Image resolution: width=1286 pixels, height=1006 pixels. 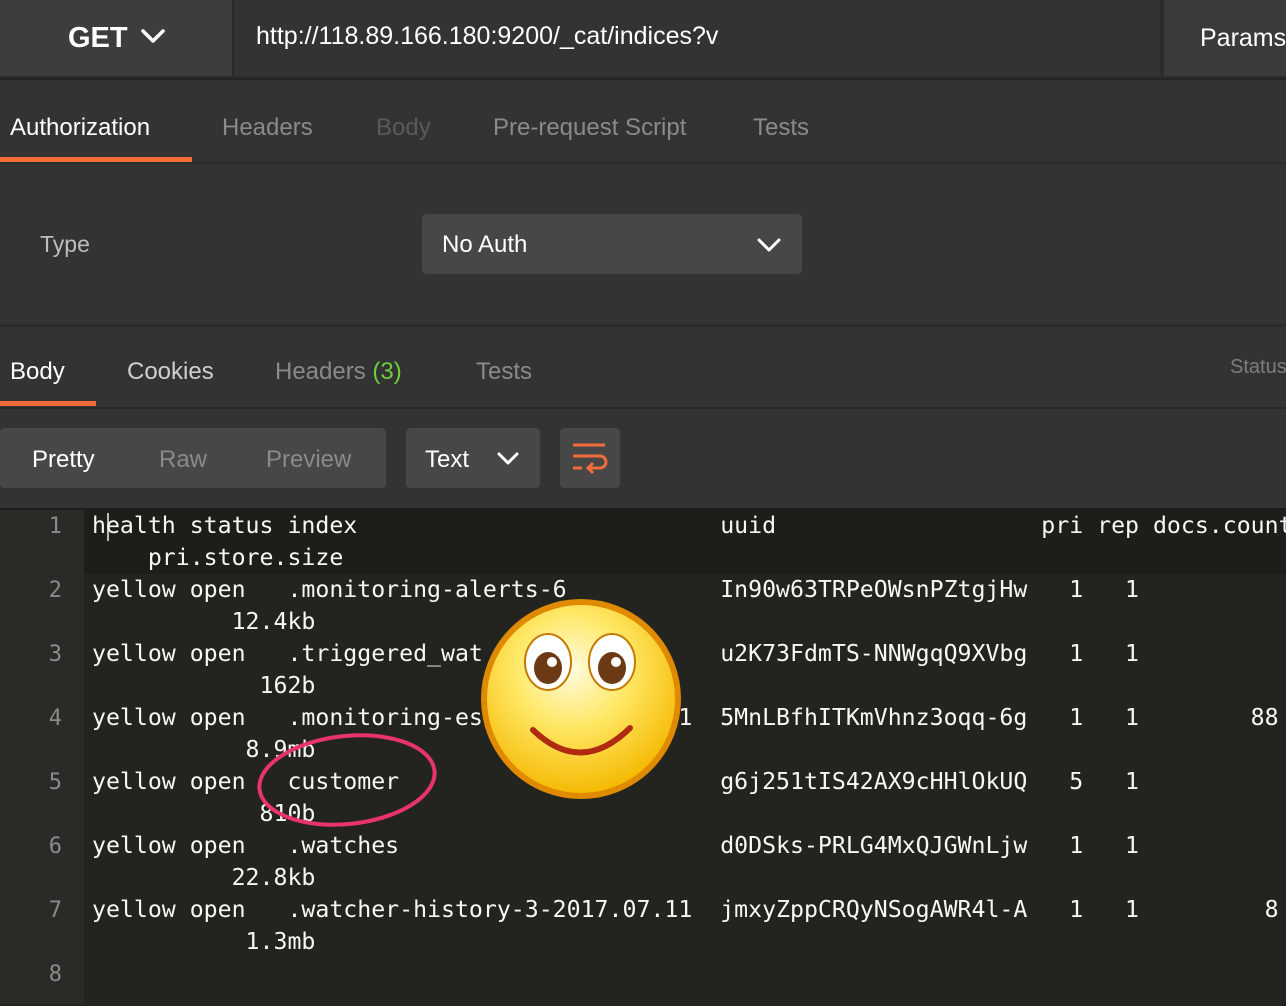 What do you see at coordinates (204, 685) in the screenshot?
I see `code-line-wrap: 162b` at bounding box center [204, 685].